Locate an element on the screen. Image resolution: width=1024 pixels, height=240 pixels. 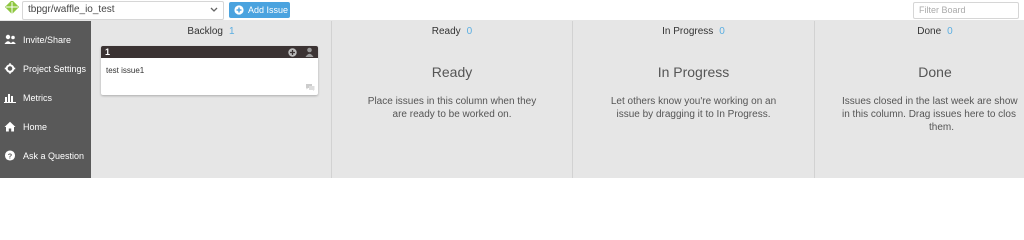
filter-placeholder: Filter Board is located at coordinates (942, 10).